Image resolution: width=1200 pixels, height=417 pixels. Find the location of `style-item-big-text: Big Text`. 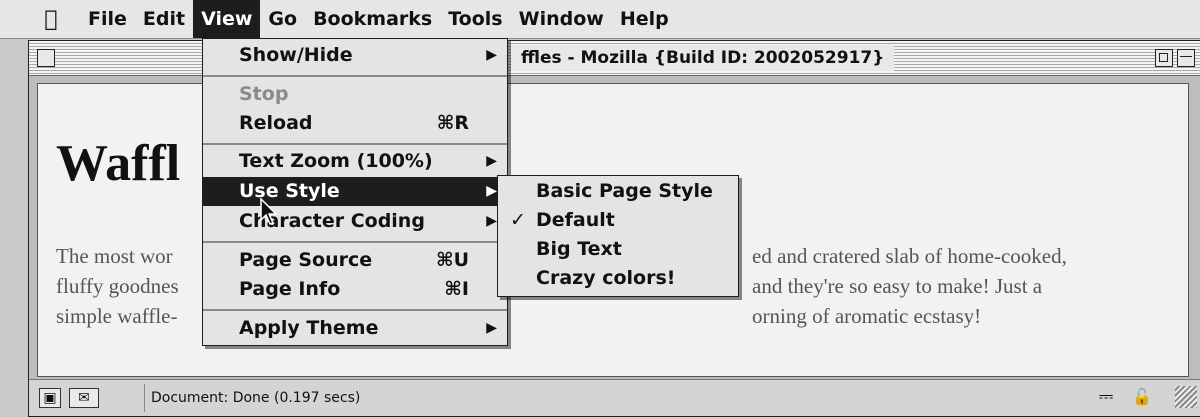

style-item-big-text: Big Text is located at coordinates (618, 249).